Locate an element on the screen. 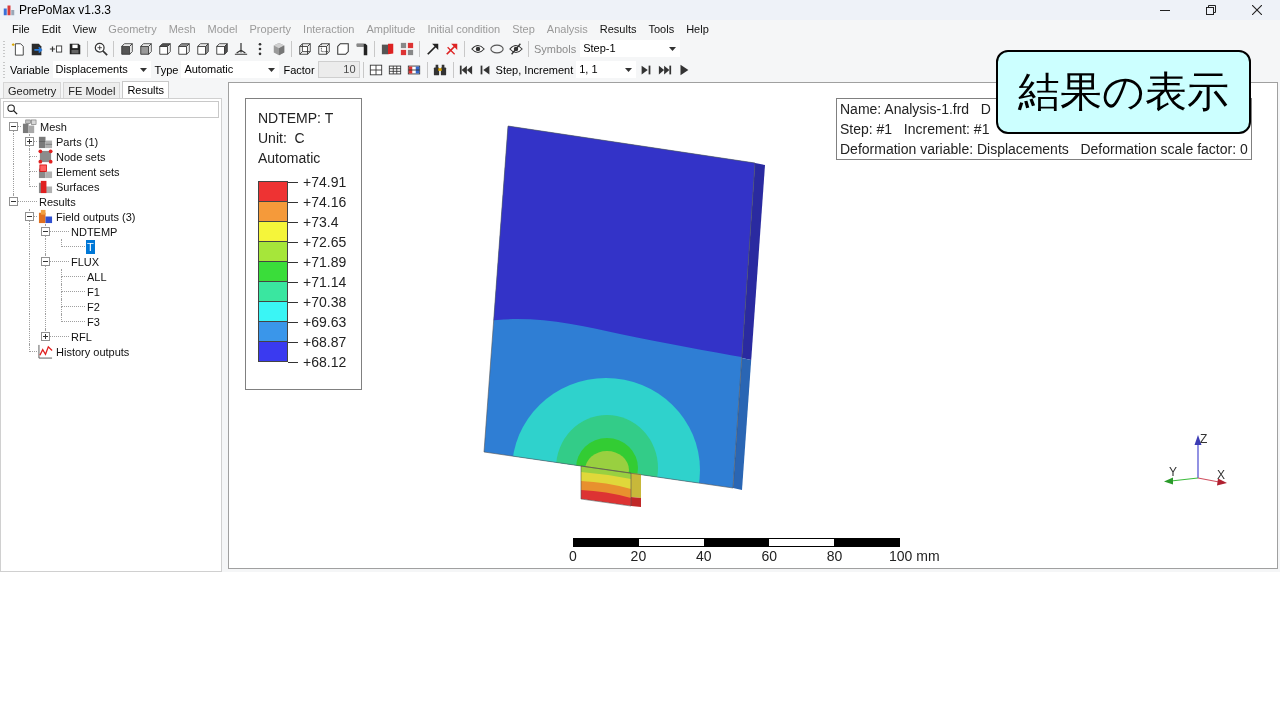  scale-label: 20 is located at coordinates (638, 556).